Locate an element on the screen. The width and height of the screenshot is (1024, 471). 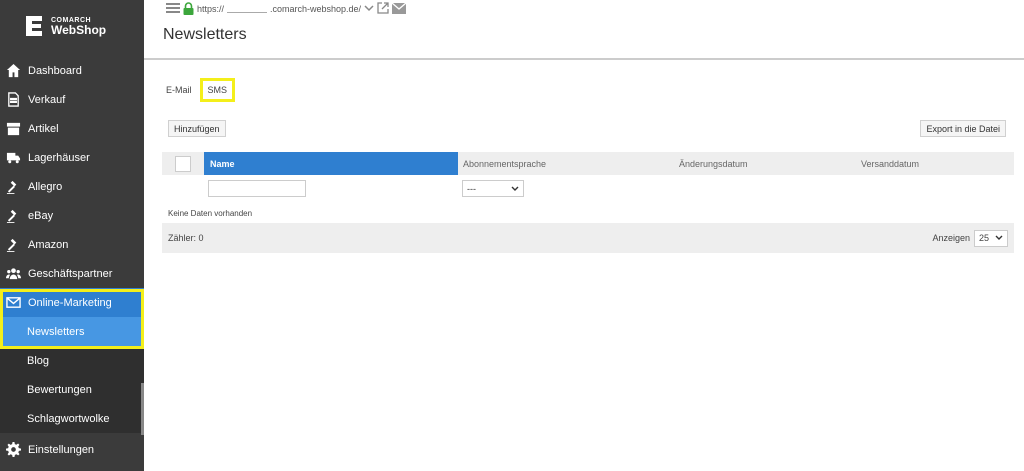
url-redacted is located at coordinates (247, 9).